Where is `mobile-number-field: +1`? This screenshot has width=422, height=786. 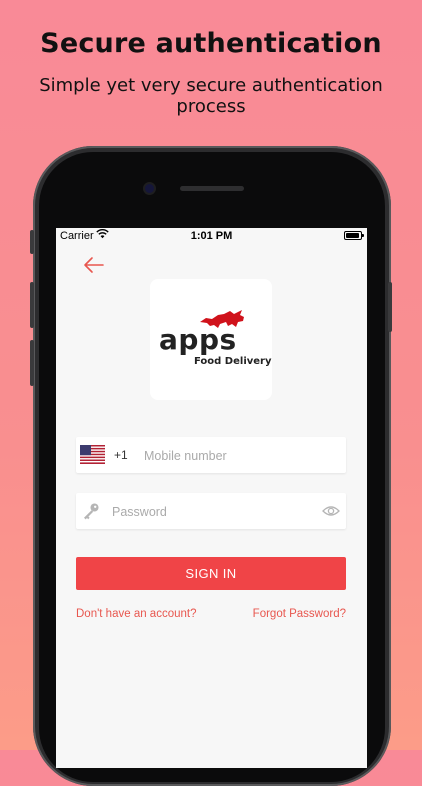
mobile-number-field: +1 is located at coordinates (211, 455).